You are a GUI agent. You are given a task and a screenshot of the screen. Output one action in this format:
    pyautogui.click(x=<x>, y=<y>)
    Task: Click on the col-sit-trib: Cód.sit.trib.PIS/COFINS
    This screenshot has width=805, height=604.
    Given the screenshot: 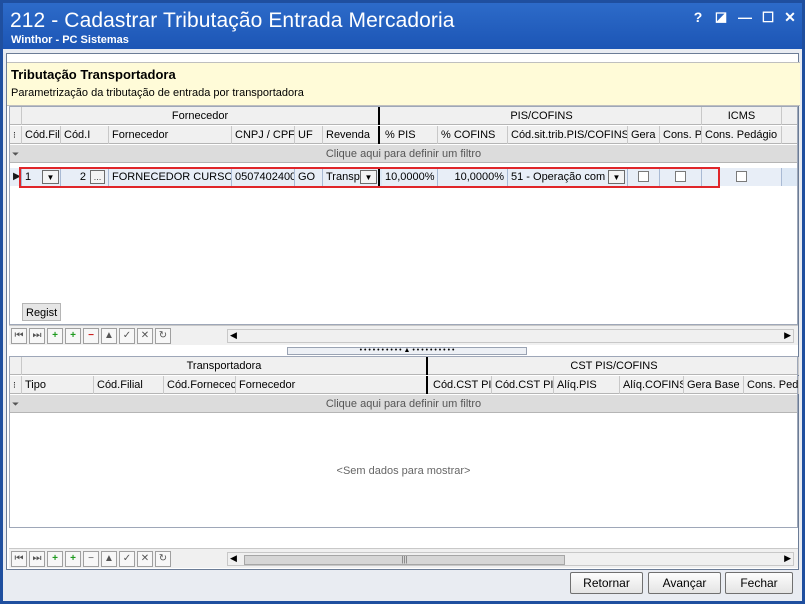 What is the action you would take?
    pyautogui.click(x=568, y=135)
    